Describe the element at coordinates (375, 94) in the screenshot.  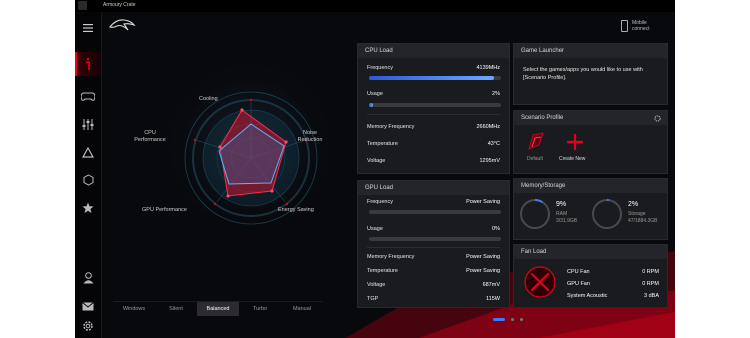
I see `cpu-usage-label: Usage` at that location.